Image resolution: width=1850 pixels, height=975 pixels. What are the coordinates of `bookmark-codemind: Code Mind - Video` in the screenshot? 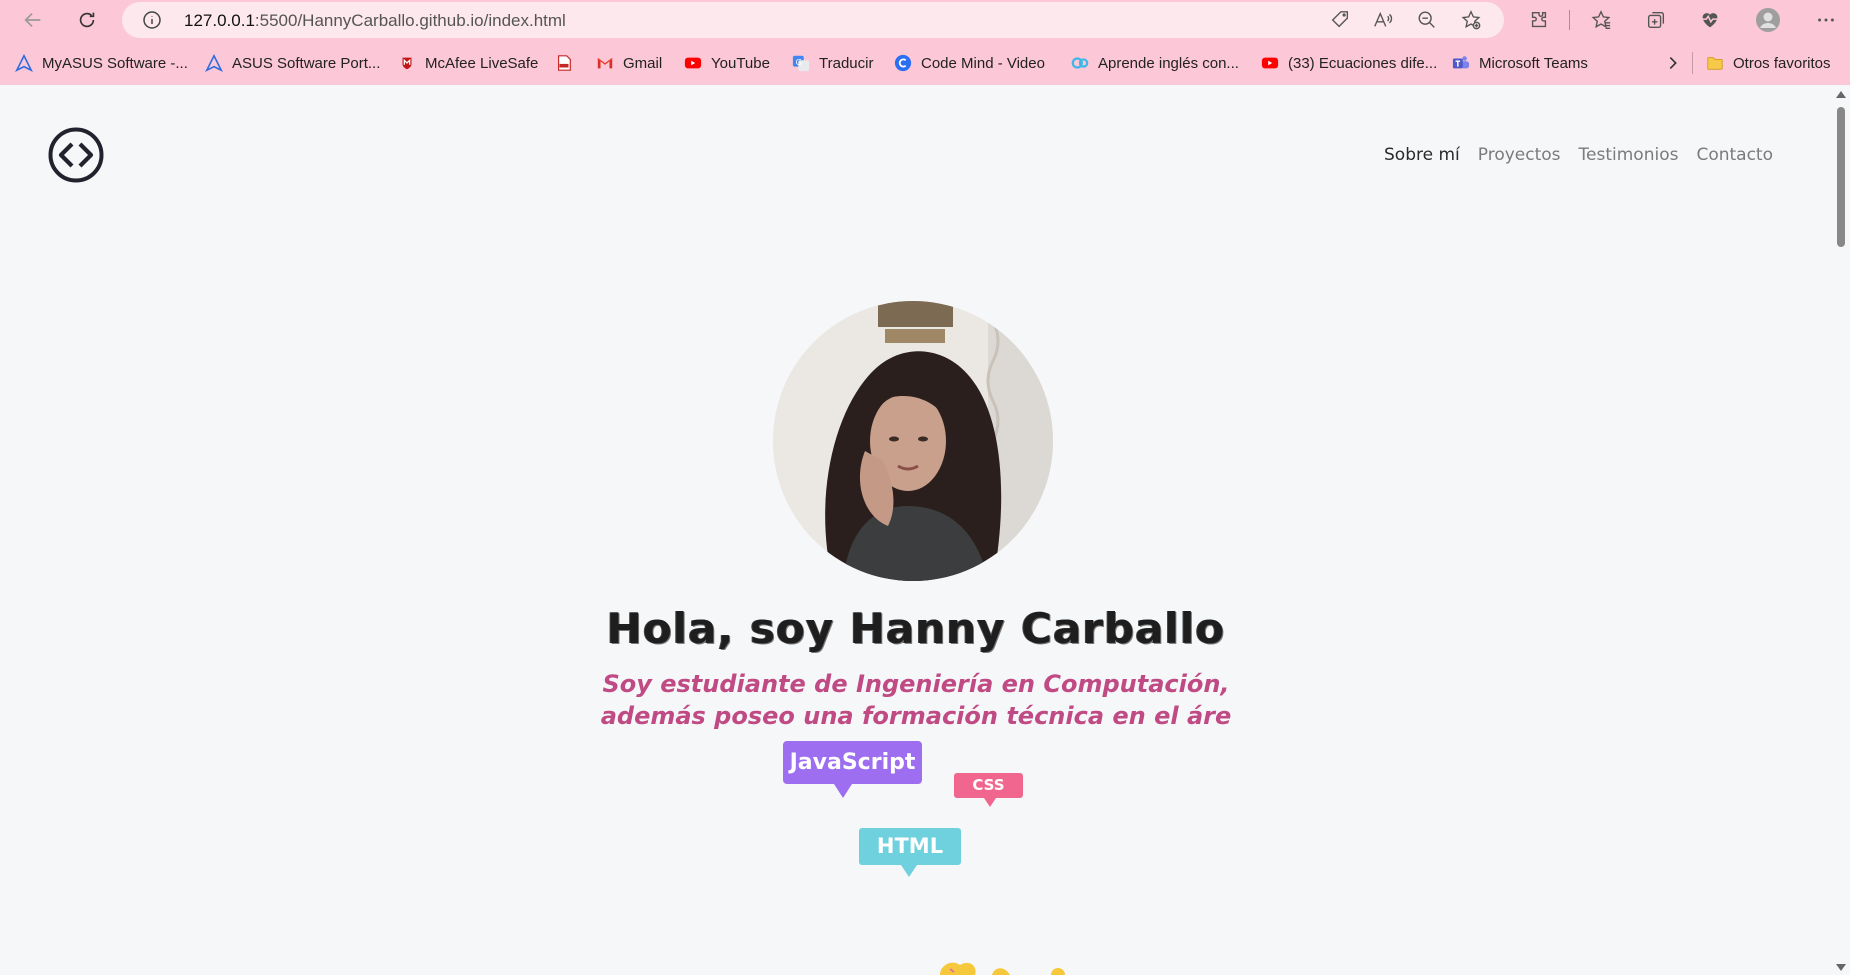 It's located at (969, 63).